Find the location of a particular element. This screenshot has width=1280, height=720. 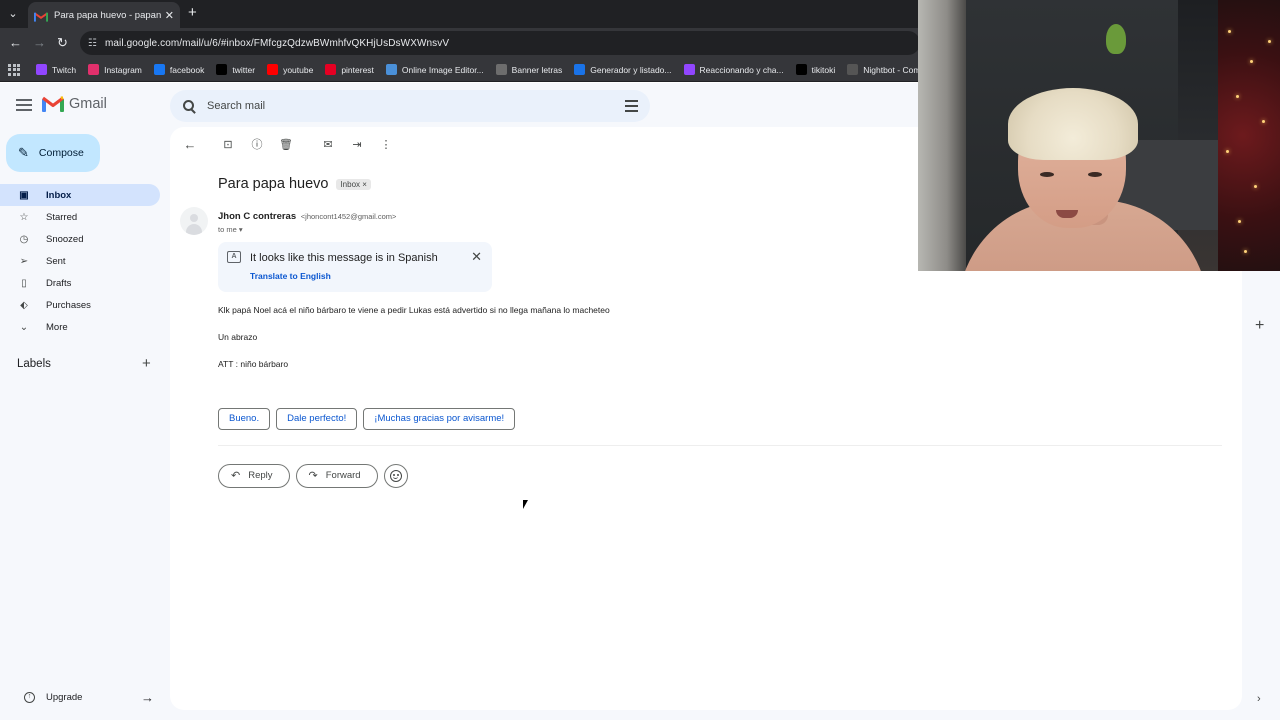

bookmark-item: Instagram is located at coordinates (115, 69).